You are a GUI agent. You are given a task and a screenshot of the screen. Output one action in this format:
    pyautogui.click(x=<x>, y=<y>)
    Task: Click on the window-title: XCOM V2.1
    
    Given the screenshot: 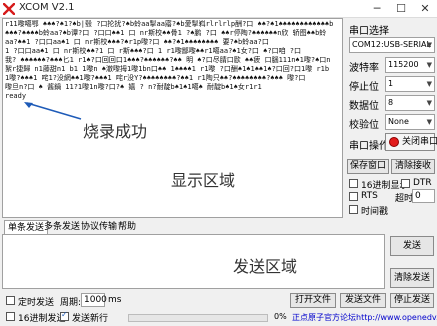 What is the action you would take?
    pyautogui.click(x=47, y=7)
    